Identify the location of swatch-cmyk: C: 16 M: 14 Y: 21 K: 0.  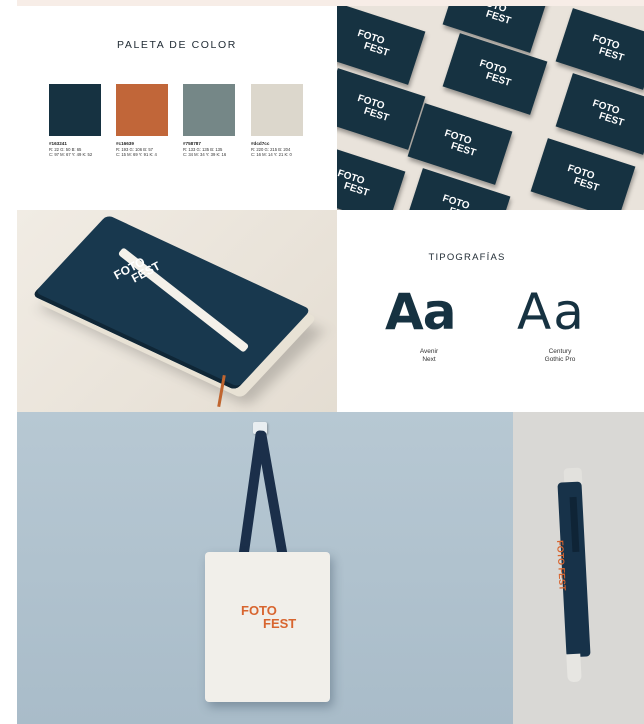
(271, 154).